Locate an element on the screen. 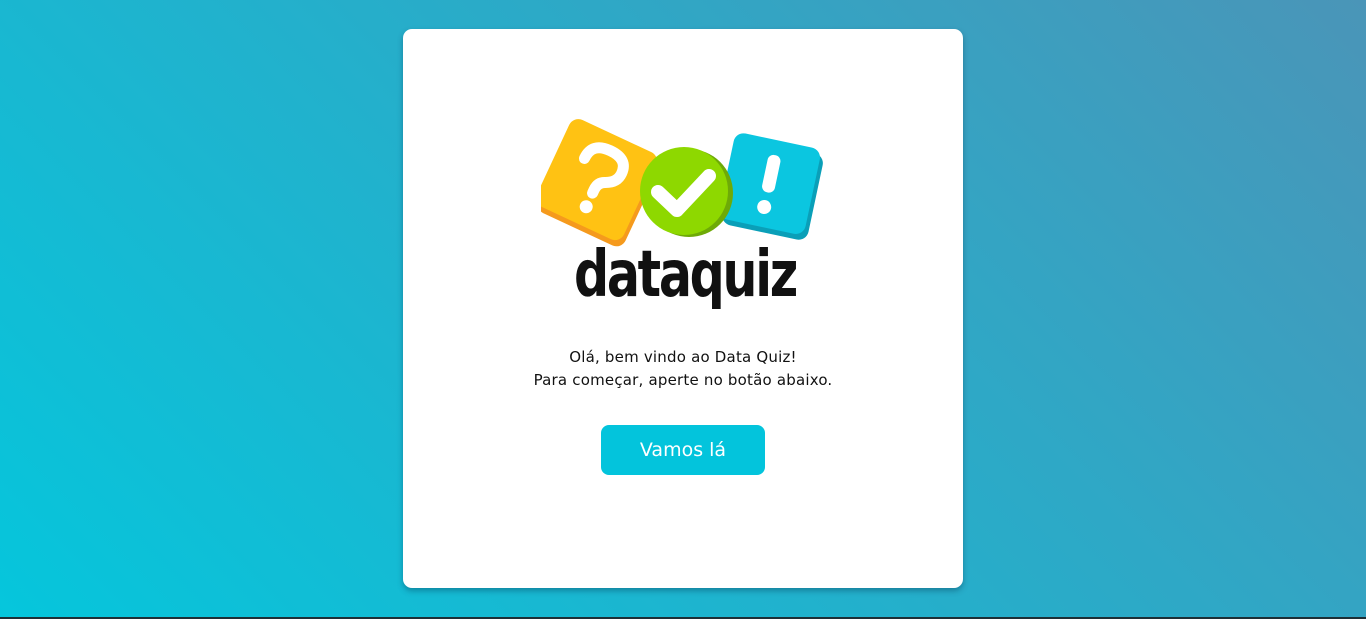 Image resolution: width=1366 pixels, height=619 pixels. logo-wordmark: dataquiz is located at coordinates (685, 273).